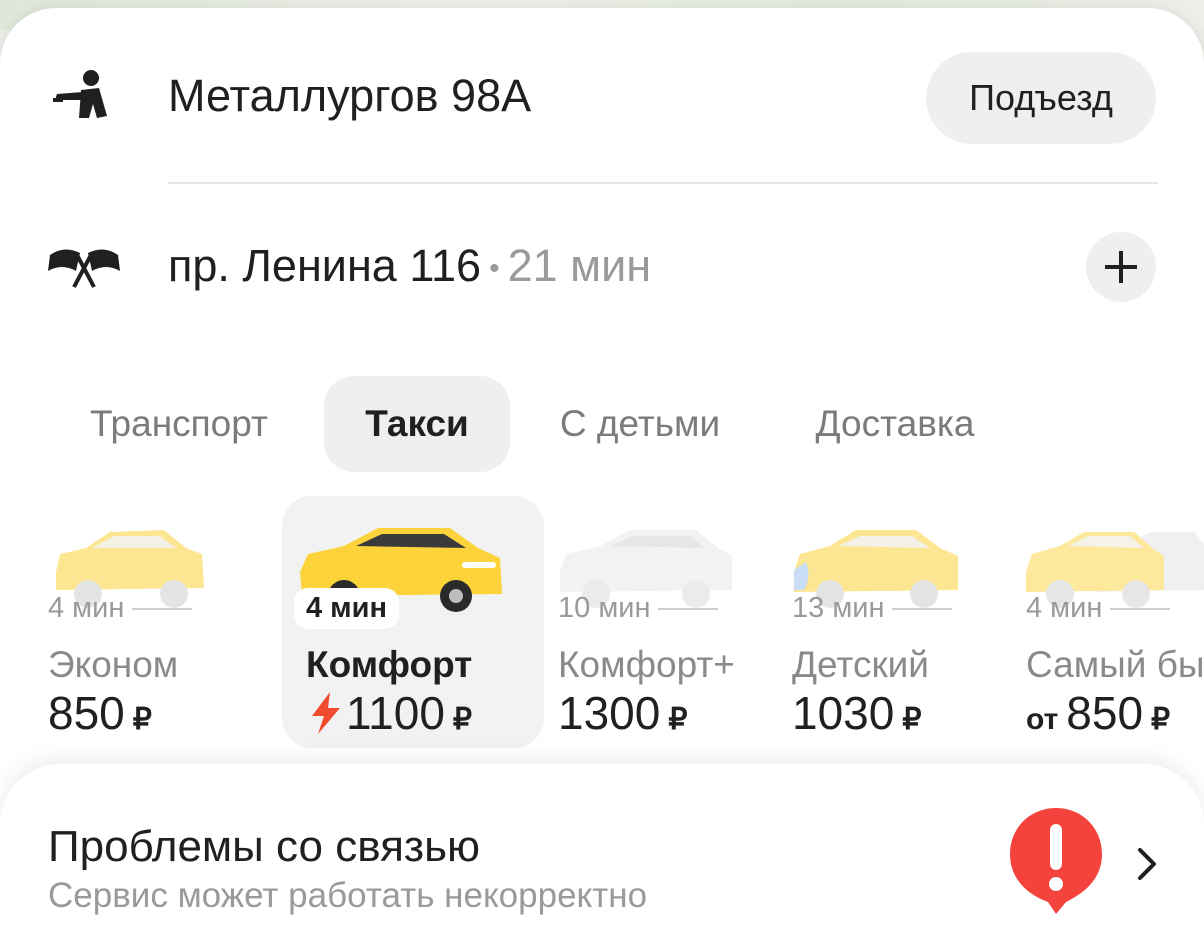 This screenshot has width=1204, height=936. I want to click on destination-address: пр. Ленина 116 • 21 мин, so click(409, 266).